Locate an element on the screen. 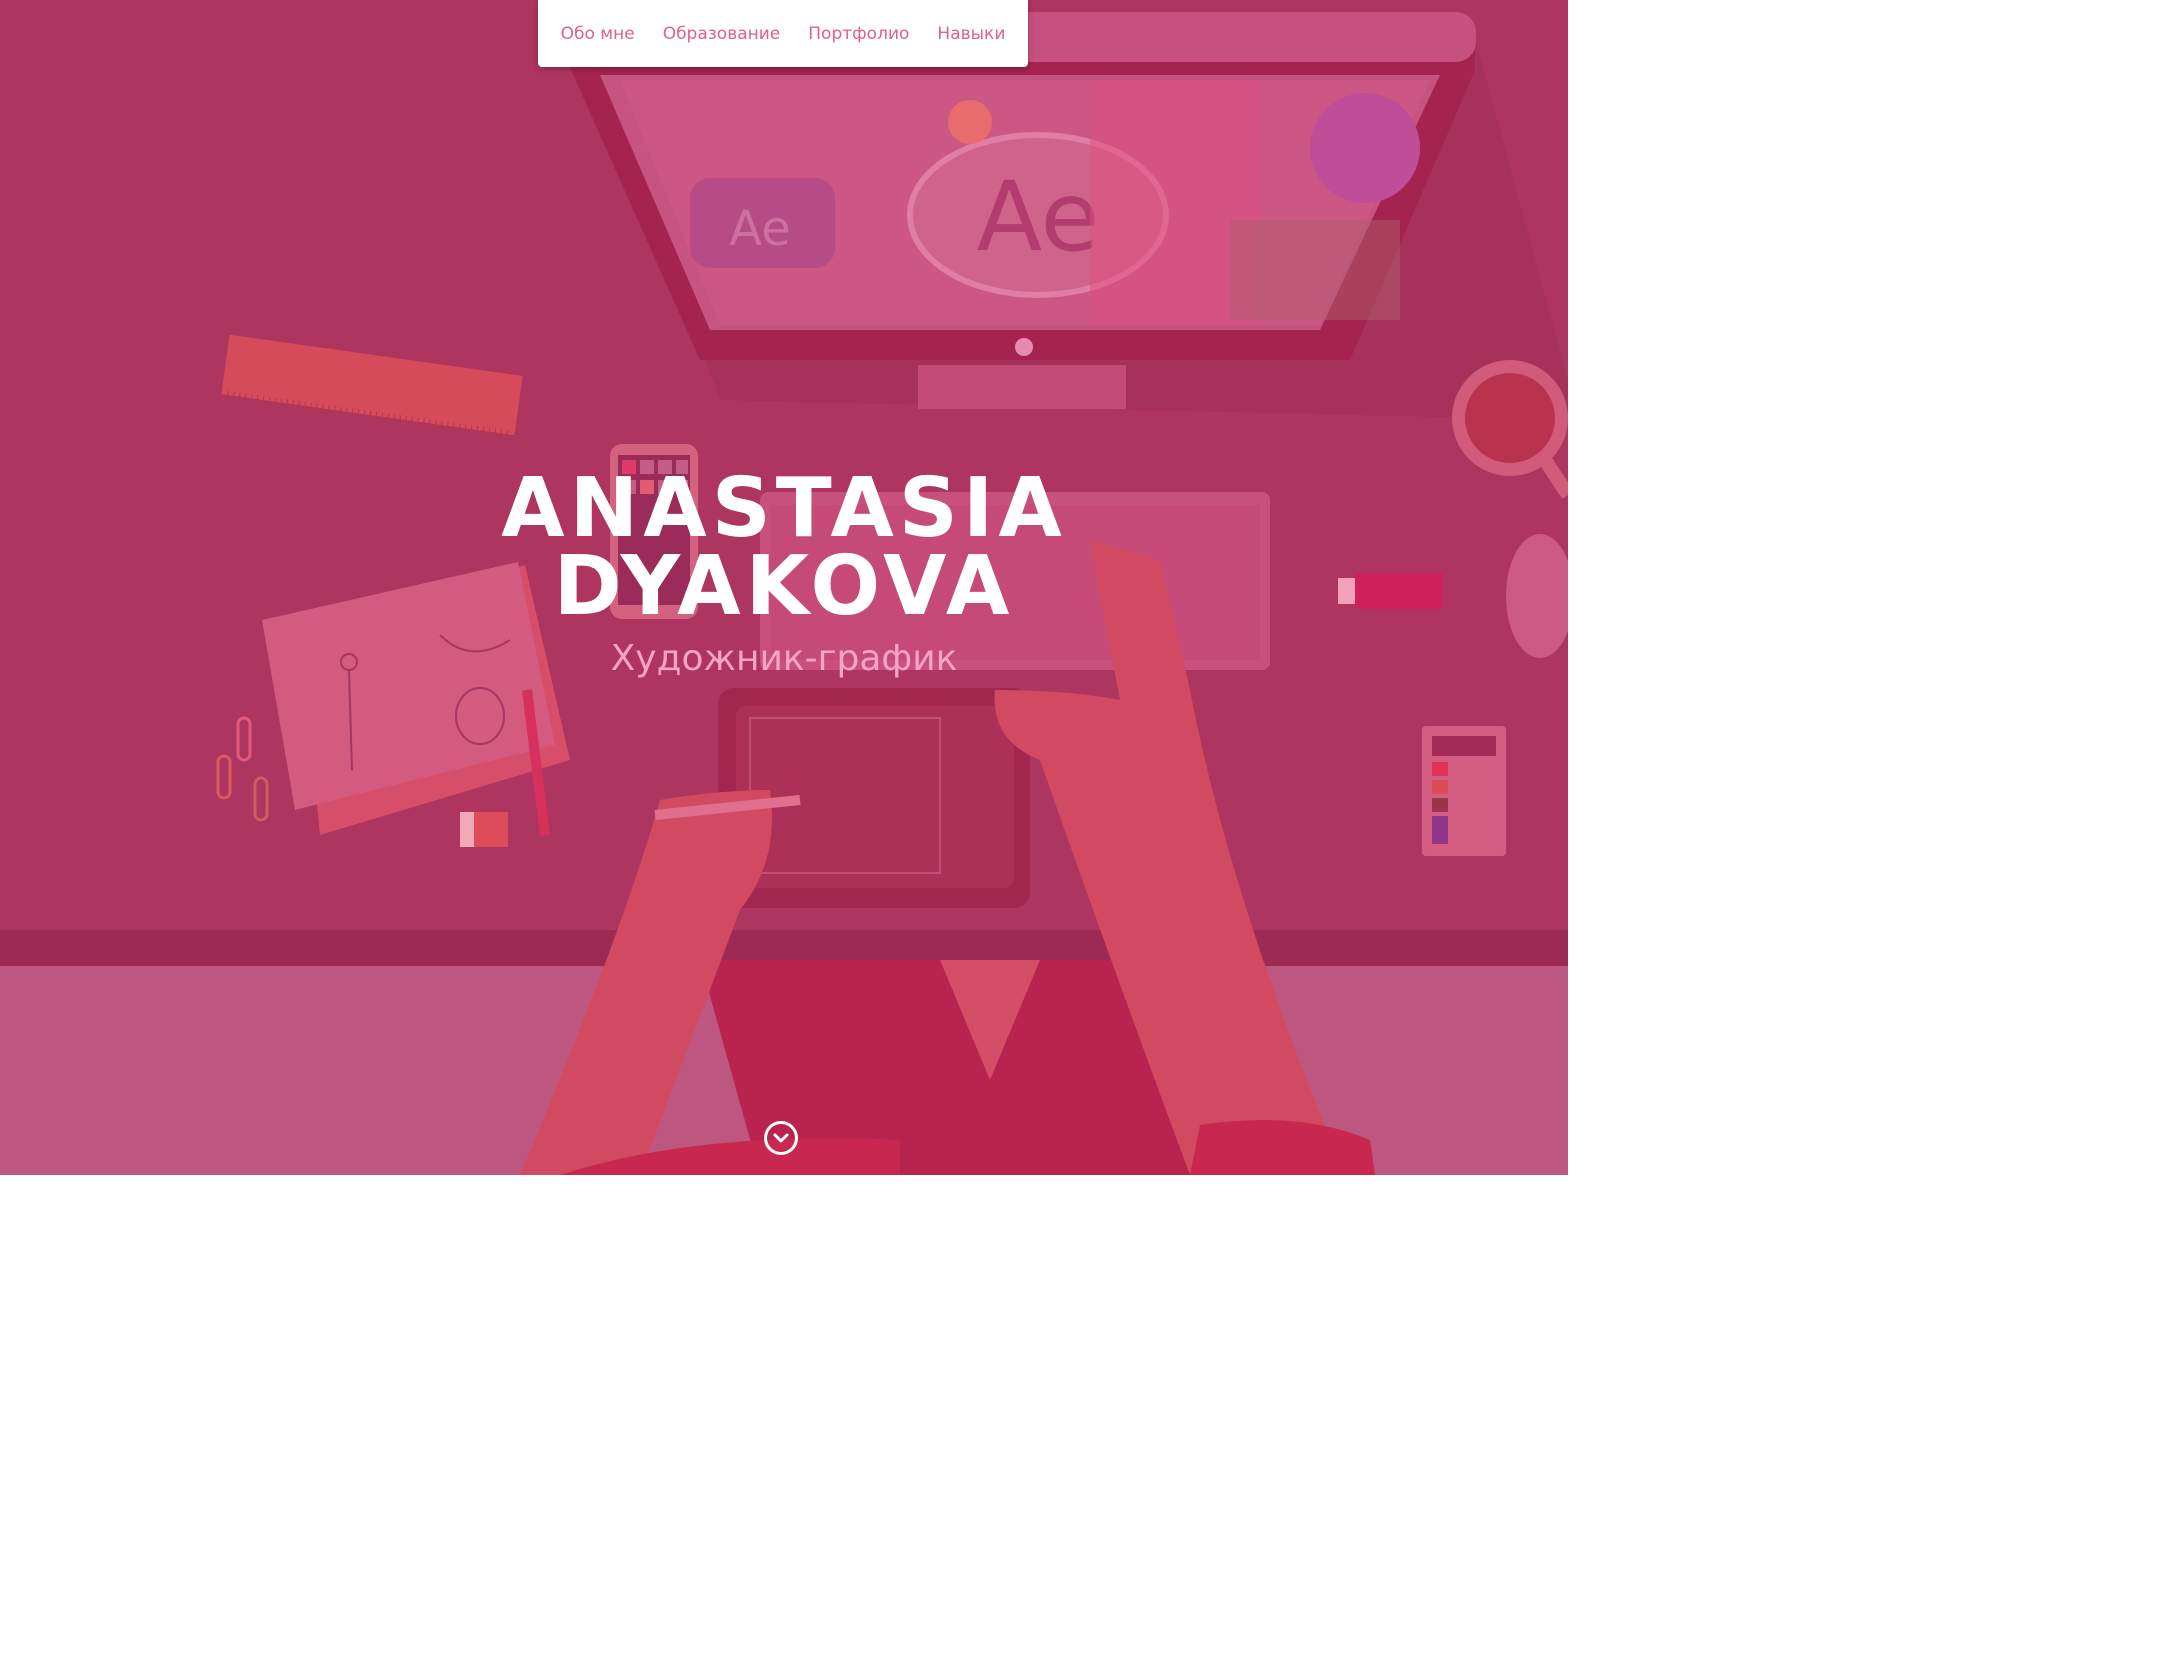 Image resolution: width=2158 pixels, height=1659 pixels. nav-link-about: Обо мне is located at coordinates (598, 34).